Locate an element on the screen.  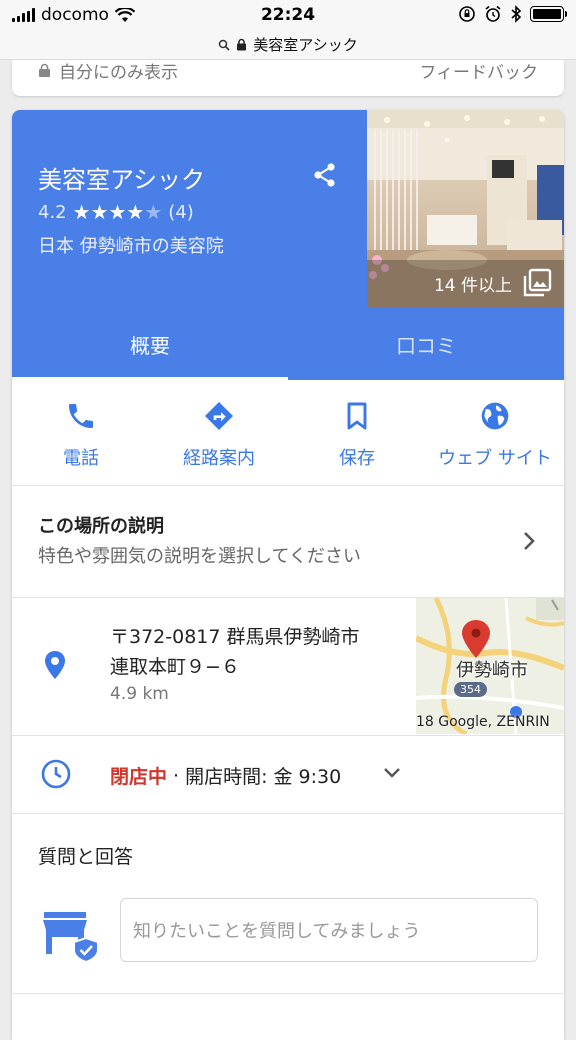
phone-icon is located at coordinates (81, 416).